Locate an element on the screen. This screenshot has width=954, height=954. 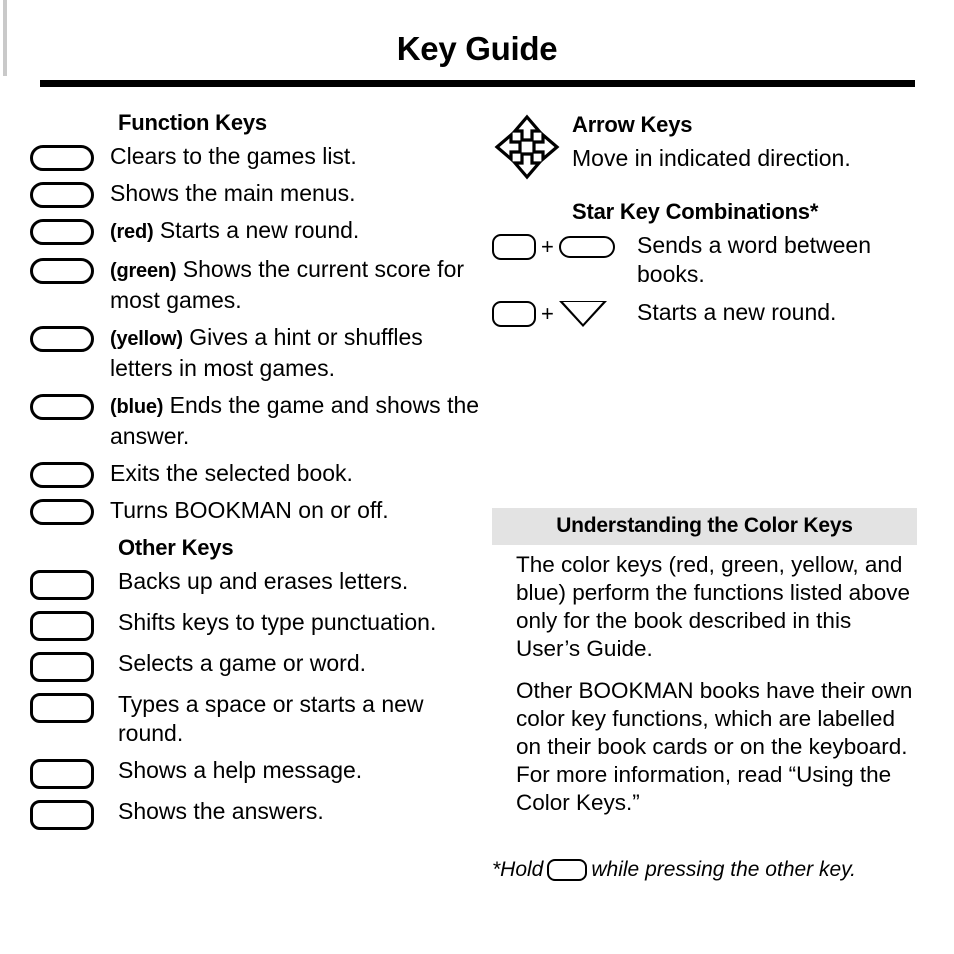
star-key-row: + Starts a new round. is located at coordinates (712, 312).